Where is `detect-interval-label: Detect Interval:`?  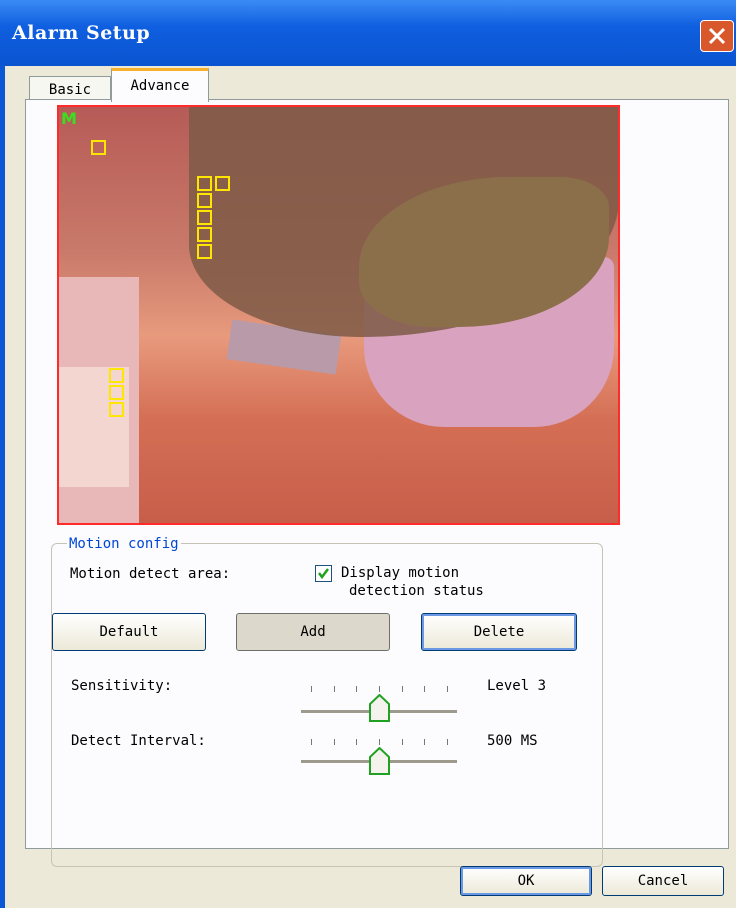
detect-interval-label: Detect Interval: is located at coordinates (138, 741).